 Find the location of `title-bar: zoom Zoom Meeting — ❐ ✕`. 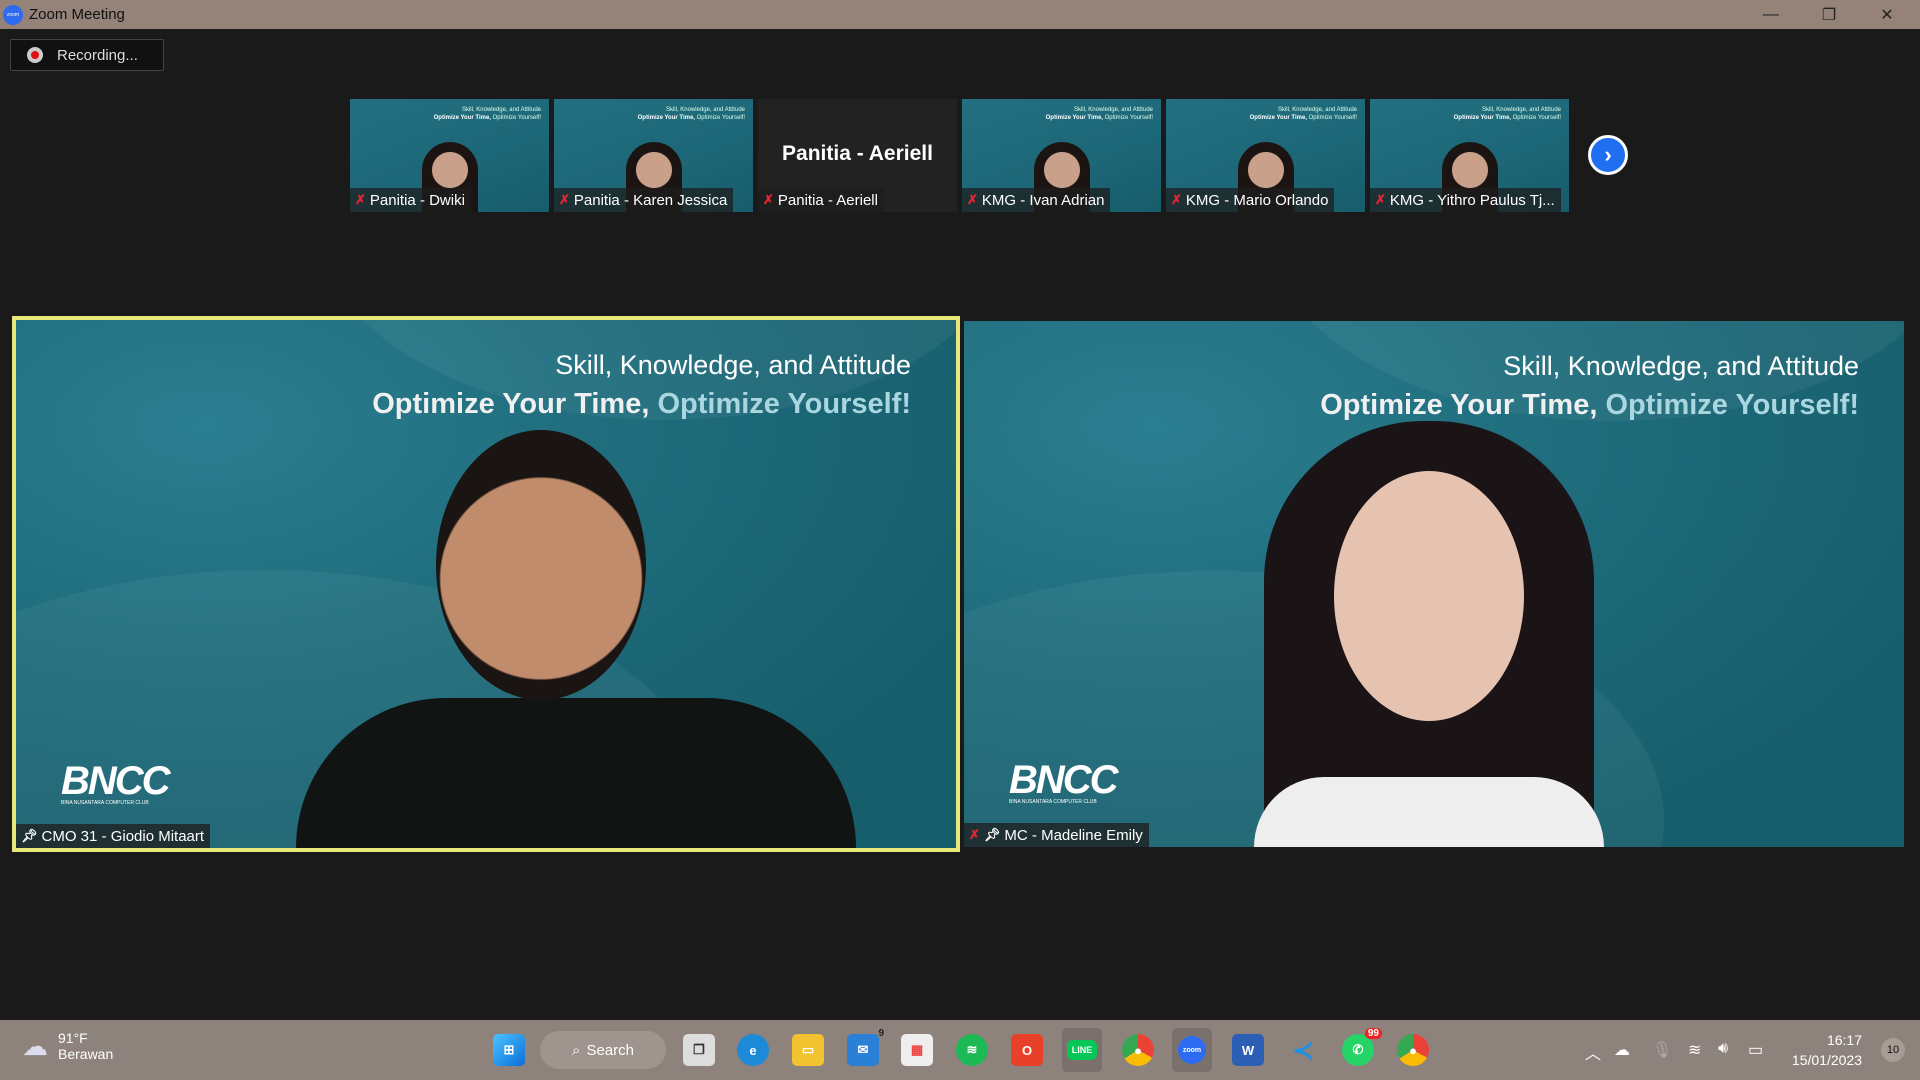

title-bar: zoom Zoom Meeting — ❐ ✕ is located at coordinates (960, 14).